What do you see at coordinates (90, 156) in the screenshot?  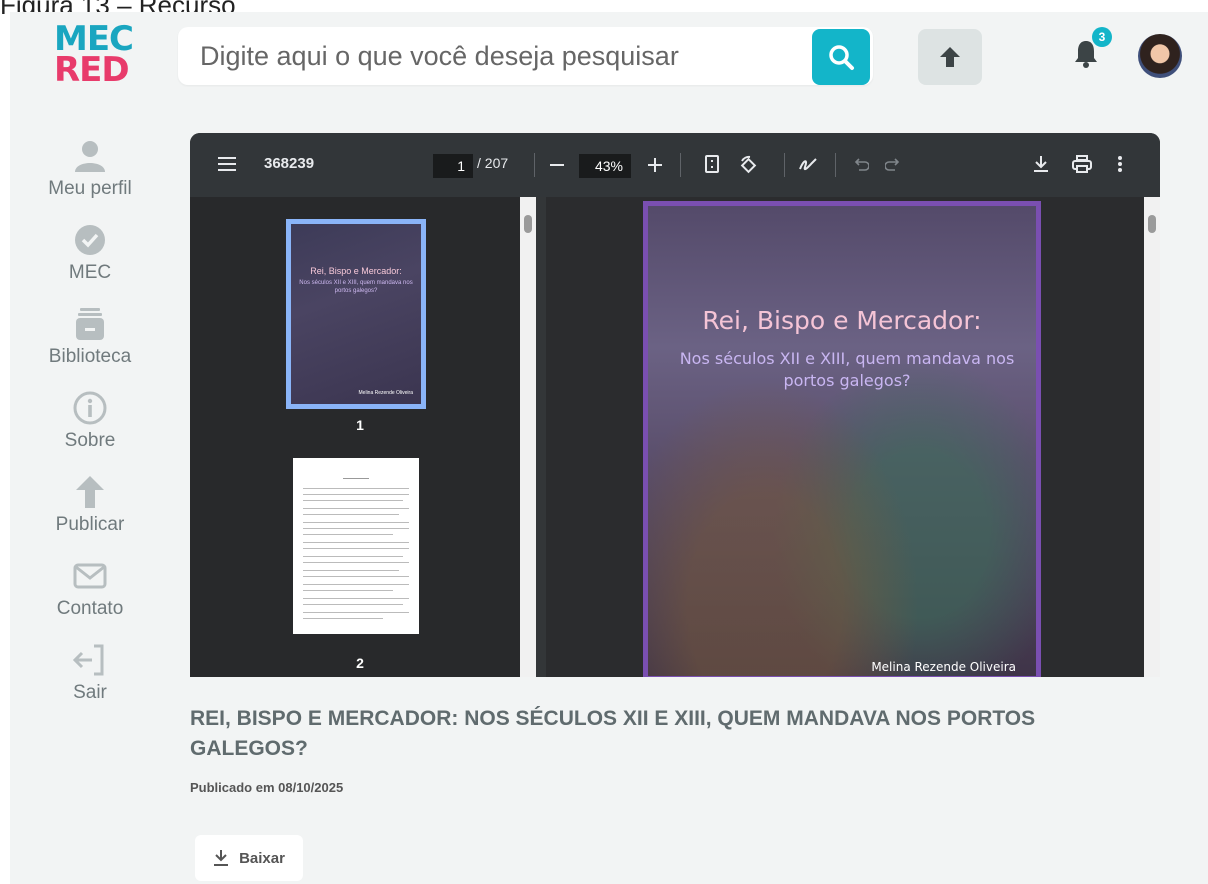 I see `user-icon` at bounding box center [90, 156].